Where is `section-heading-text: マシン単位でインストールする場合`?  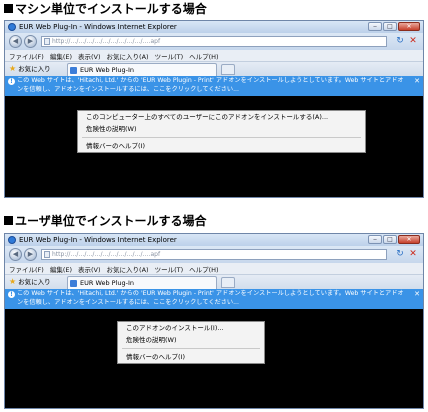
section-heading-text: マシン単位でインストールする場合 is located at coordinates (111, 9).